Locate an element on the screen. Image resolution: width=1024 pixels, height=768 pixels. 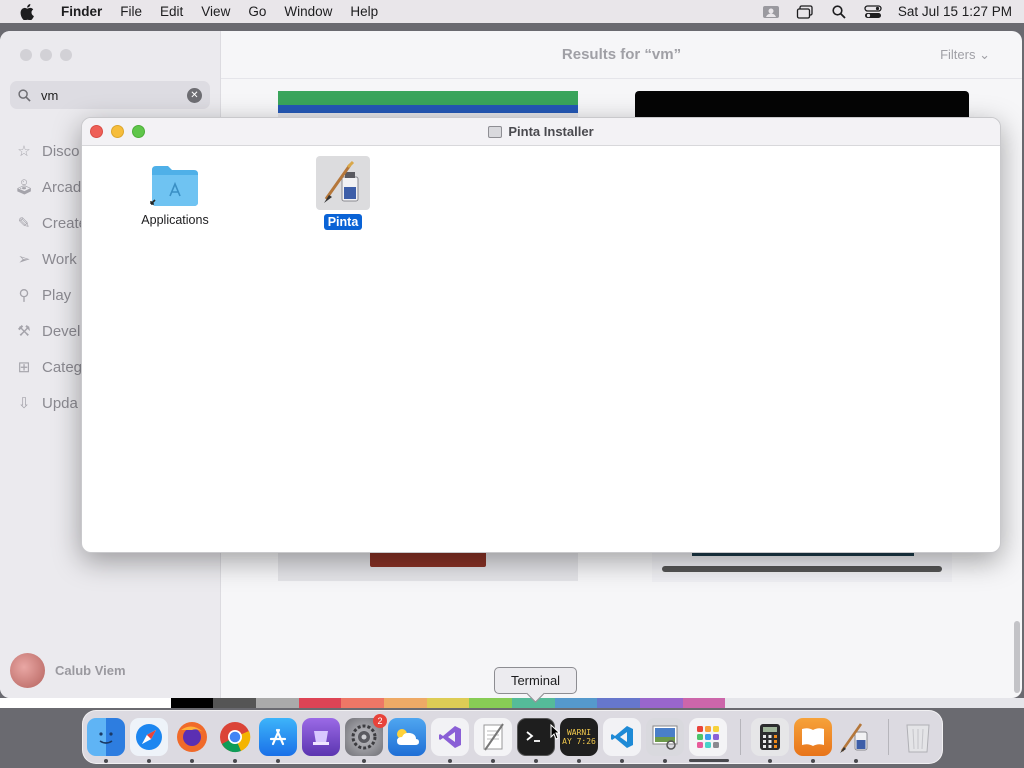
console-icon: WARNI AY 7:26 is located at coordinates (579, 737).